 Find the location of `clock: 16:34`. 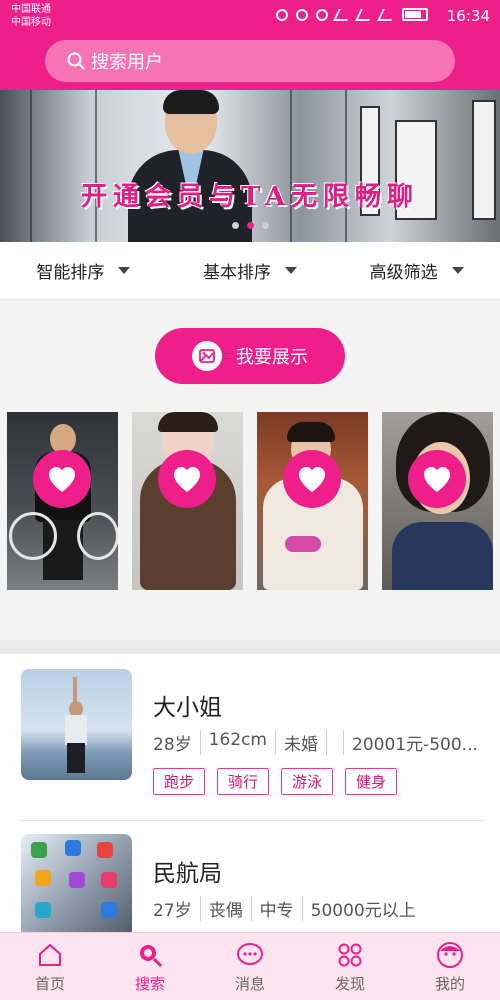

clock: 16:34 is located at coordinates (468, 16).